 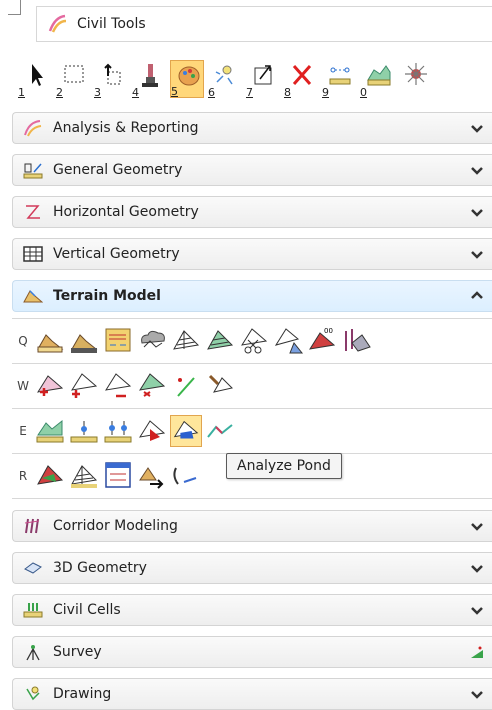 What do you see at coordinates (186, 386) in the screenshot?
I see `flip-triangle-icon` at bounding box center [186, 386].